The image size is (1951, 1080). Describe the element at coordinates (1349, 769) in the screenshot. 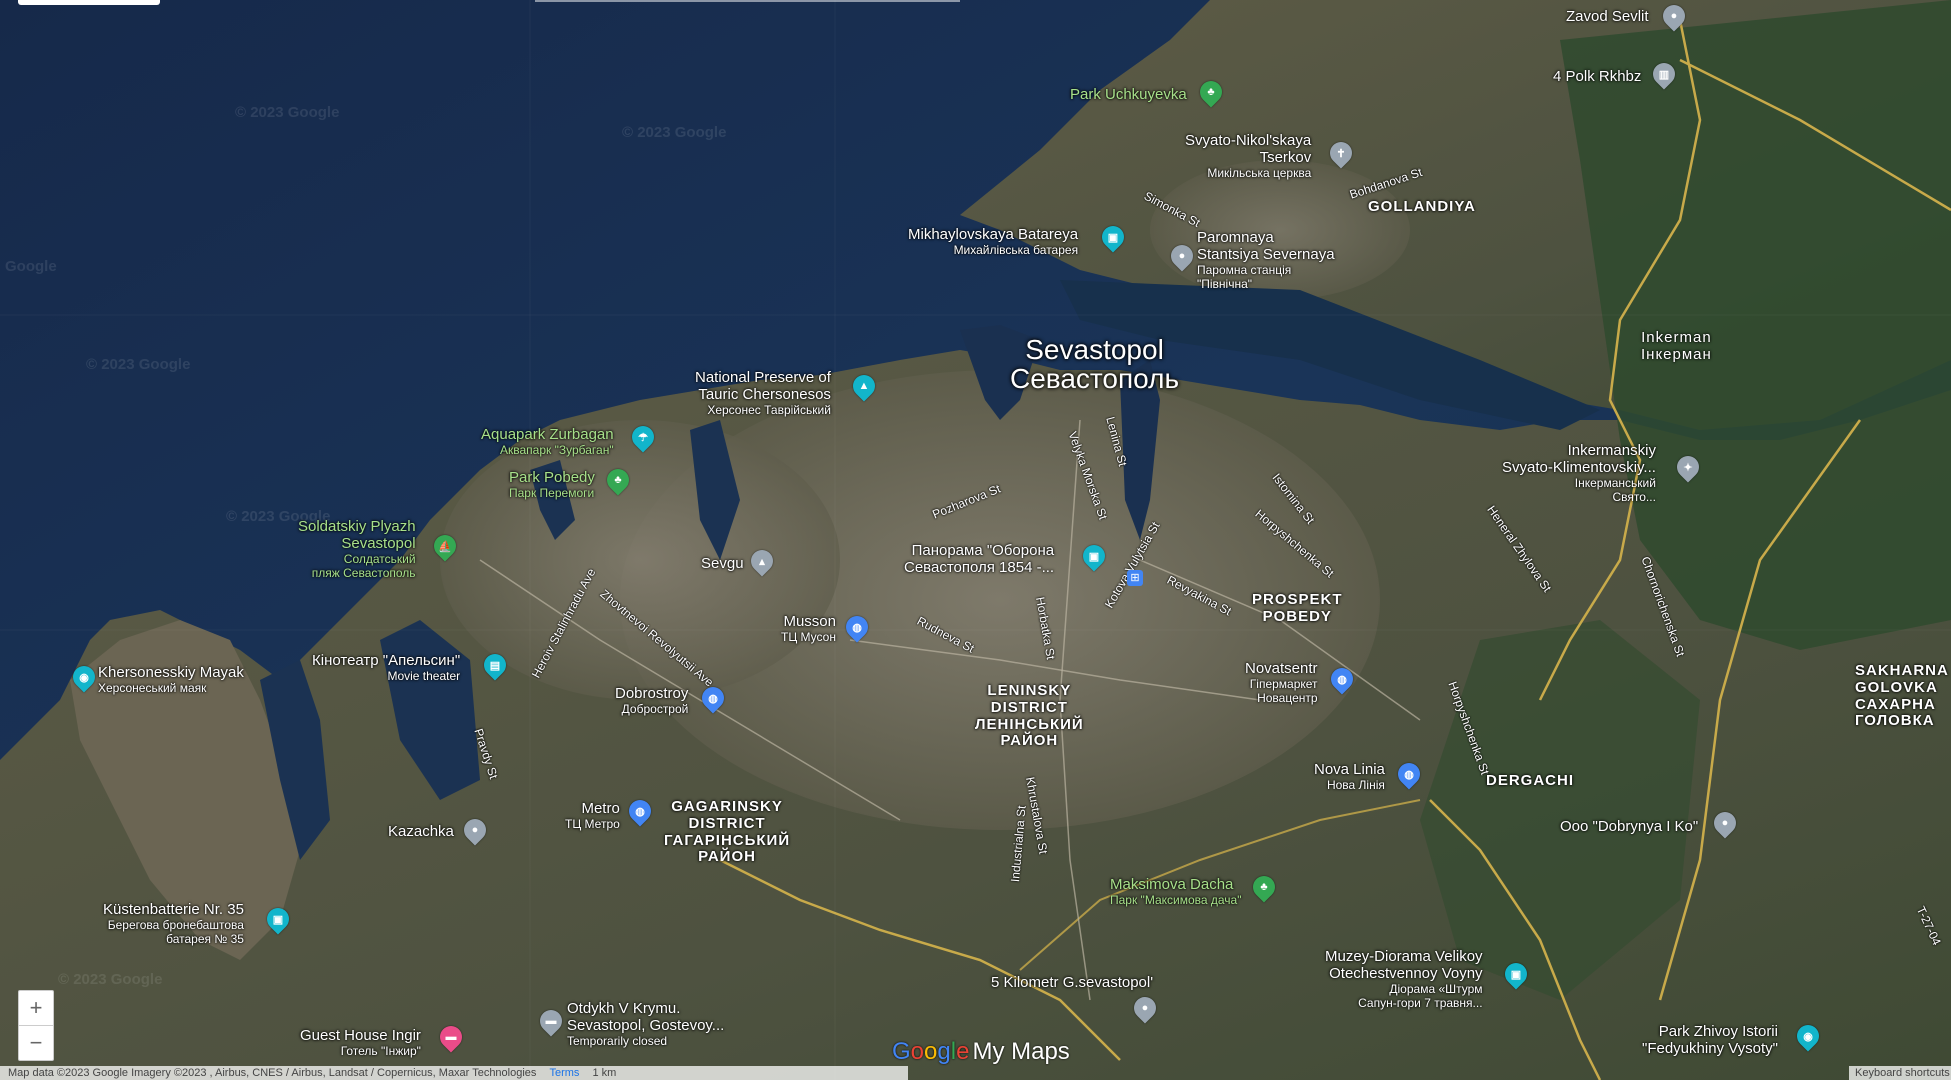

I see `poi-title: Nova Linia` at that location.